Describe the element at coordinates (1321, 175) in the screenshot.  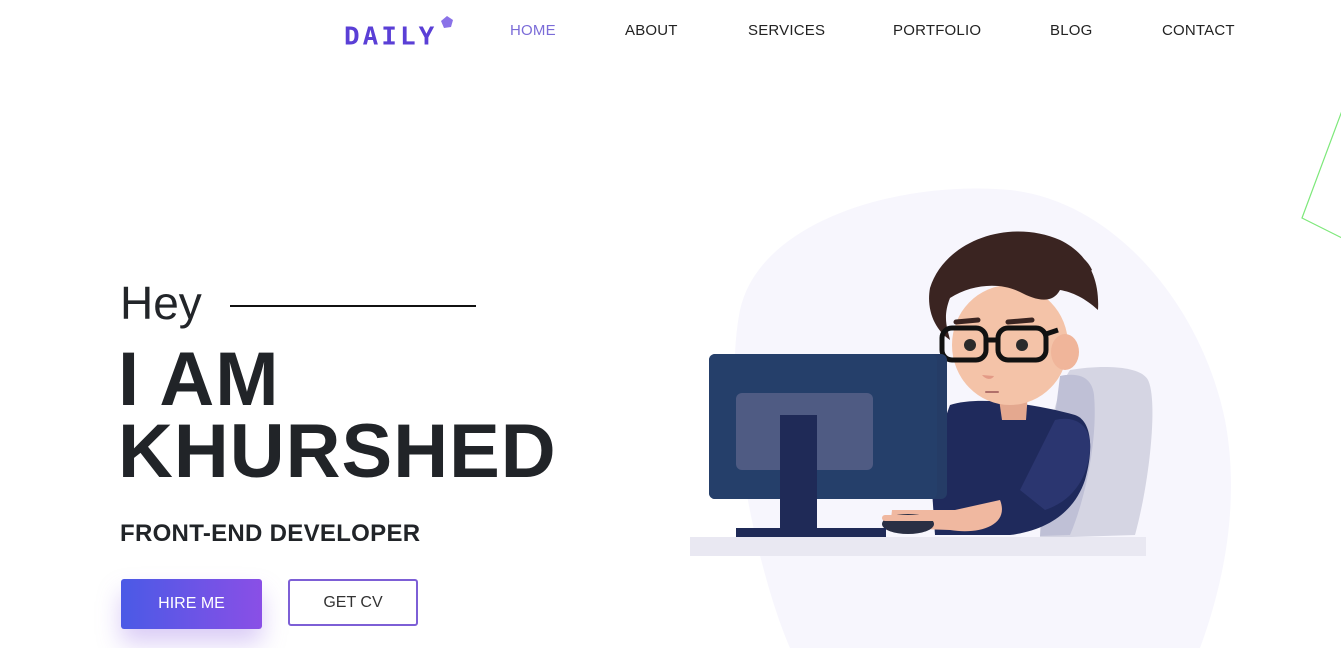
I see `decorative-line-shape` at that location.